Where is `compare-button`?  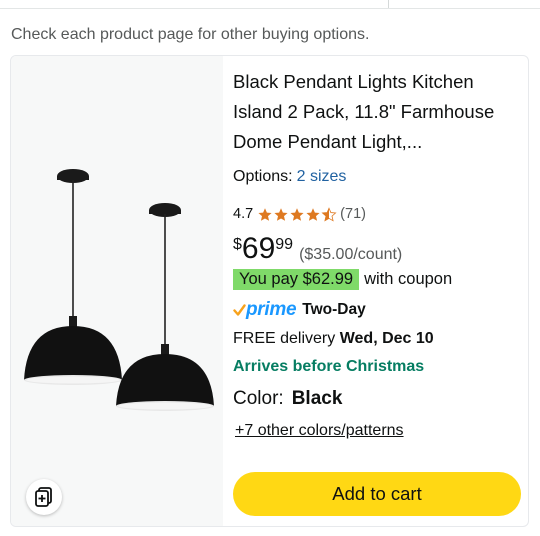
compare-button is located at coordinates (44, 497).